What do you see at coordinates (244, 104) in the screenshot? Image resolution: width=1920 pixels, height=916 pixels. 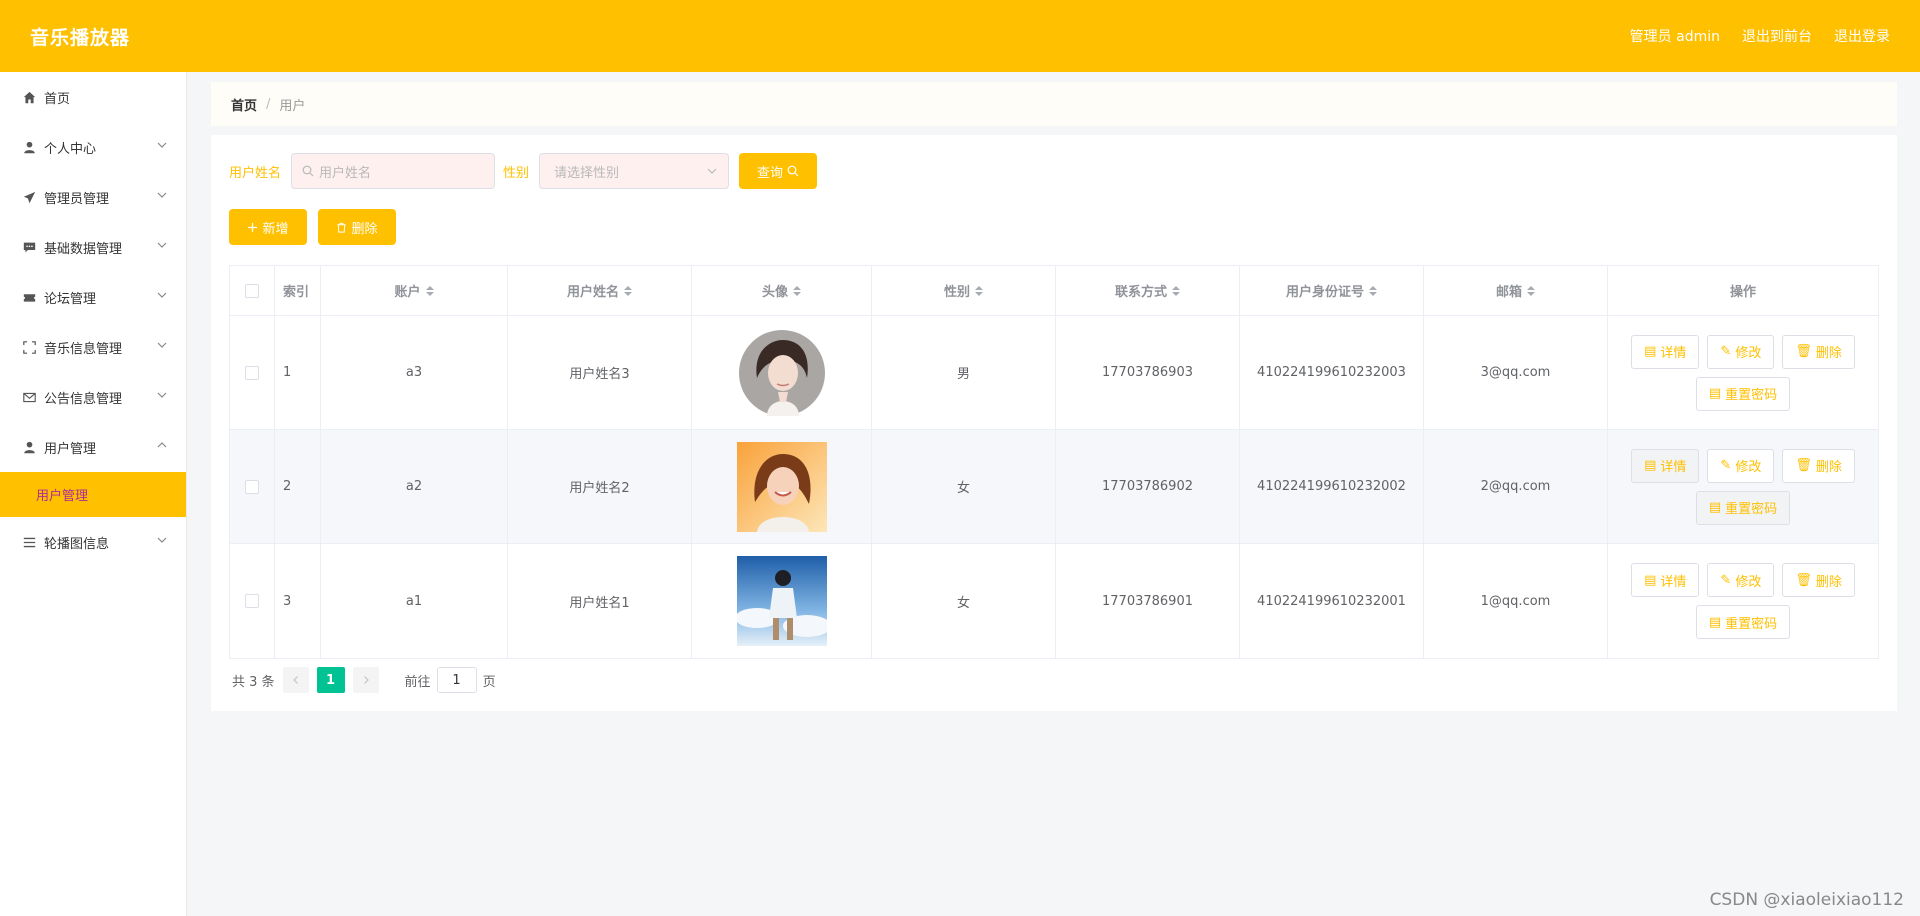 I see `breadcrumb-home: 首页` at bounding box center [244, 104].